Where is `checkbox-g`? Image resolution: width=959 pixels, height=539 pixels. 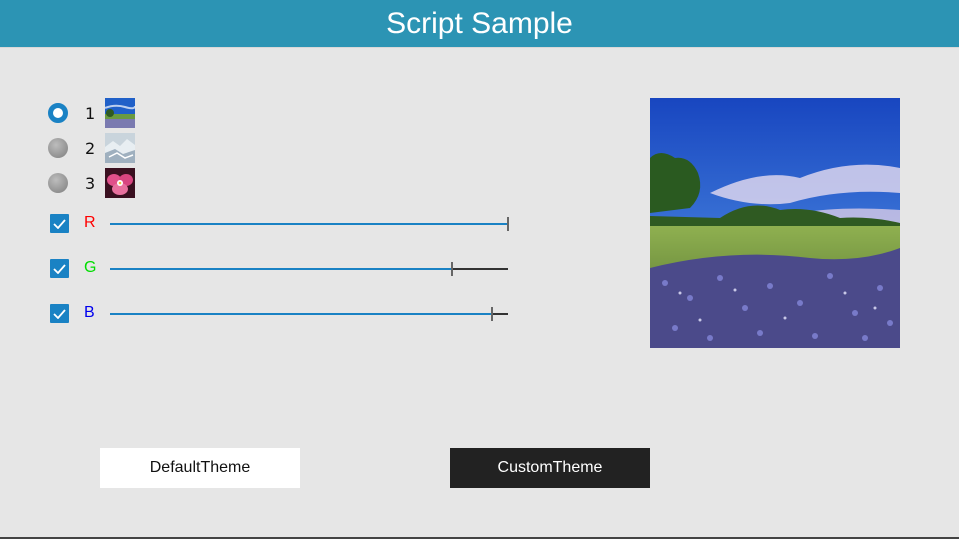
checkbox-g is located at coordinates (59, 268).